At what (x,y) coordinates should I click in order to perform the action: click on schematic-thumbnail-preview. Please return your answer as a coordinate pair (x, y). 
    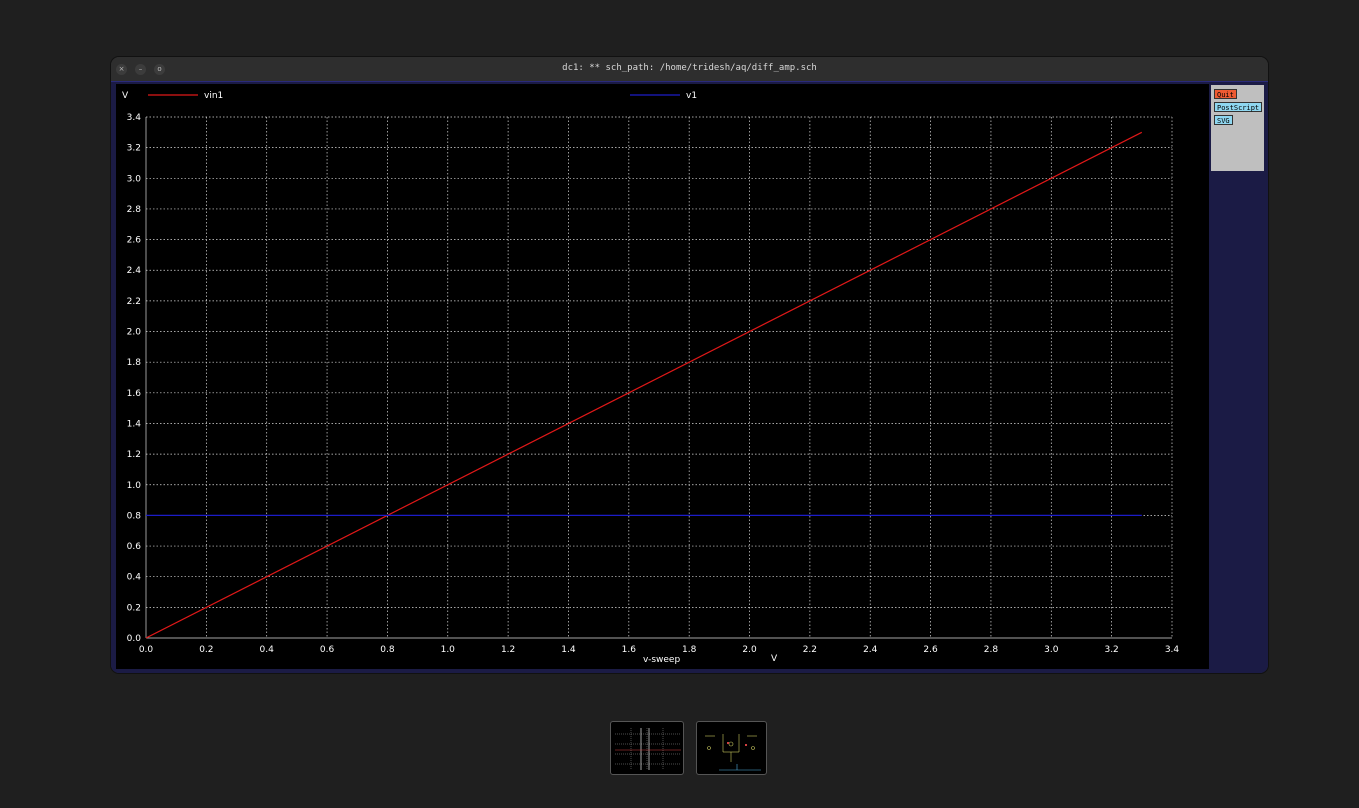
    Looking at the image, I should click on (733, 752).